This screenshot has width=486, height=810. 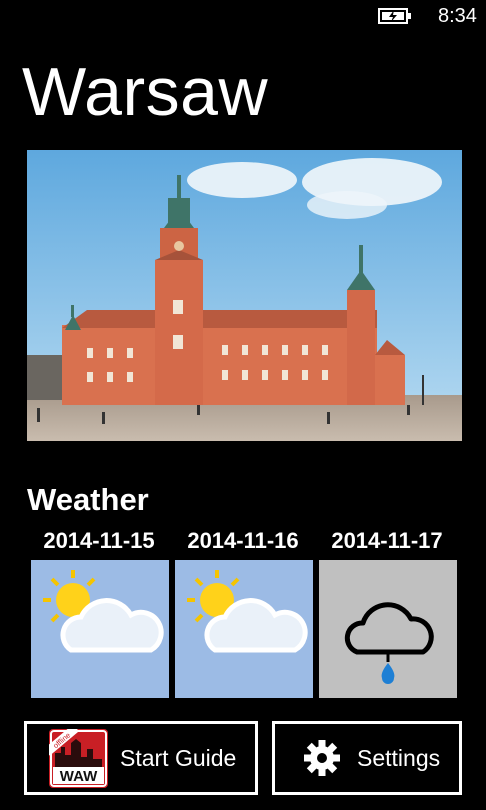 I want to click on start-guide-button: WAW offline Start Guide, so click(x=141, y=758).